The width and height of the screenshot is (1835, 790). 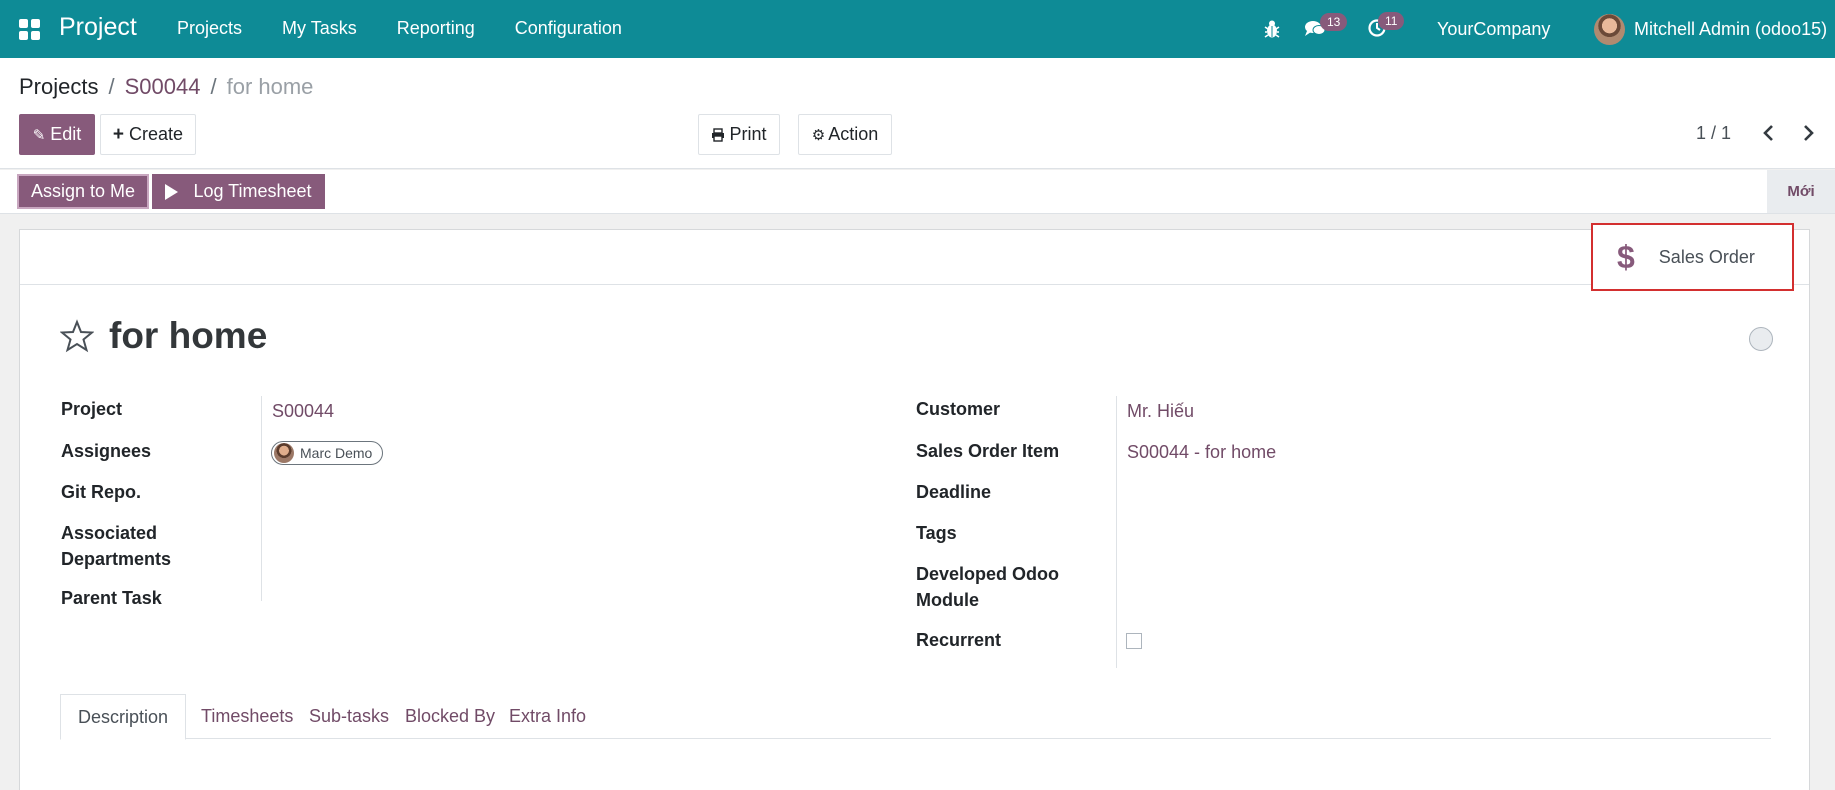 I want to click on tags-label: Tags, so click(x=936, y=533).